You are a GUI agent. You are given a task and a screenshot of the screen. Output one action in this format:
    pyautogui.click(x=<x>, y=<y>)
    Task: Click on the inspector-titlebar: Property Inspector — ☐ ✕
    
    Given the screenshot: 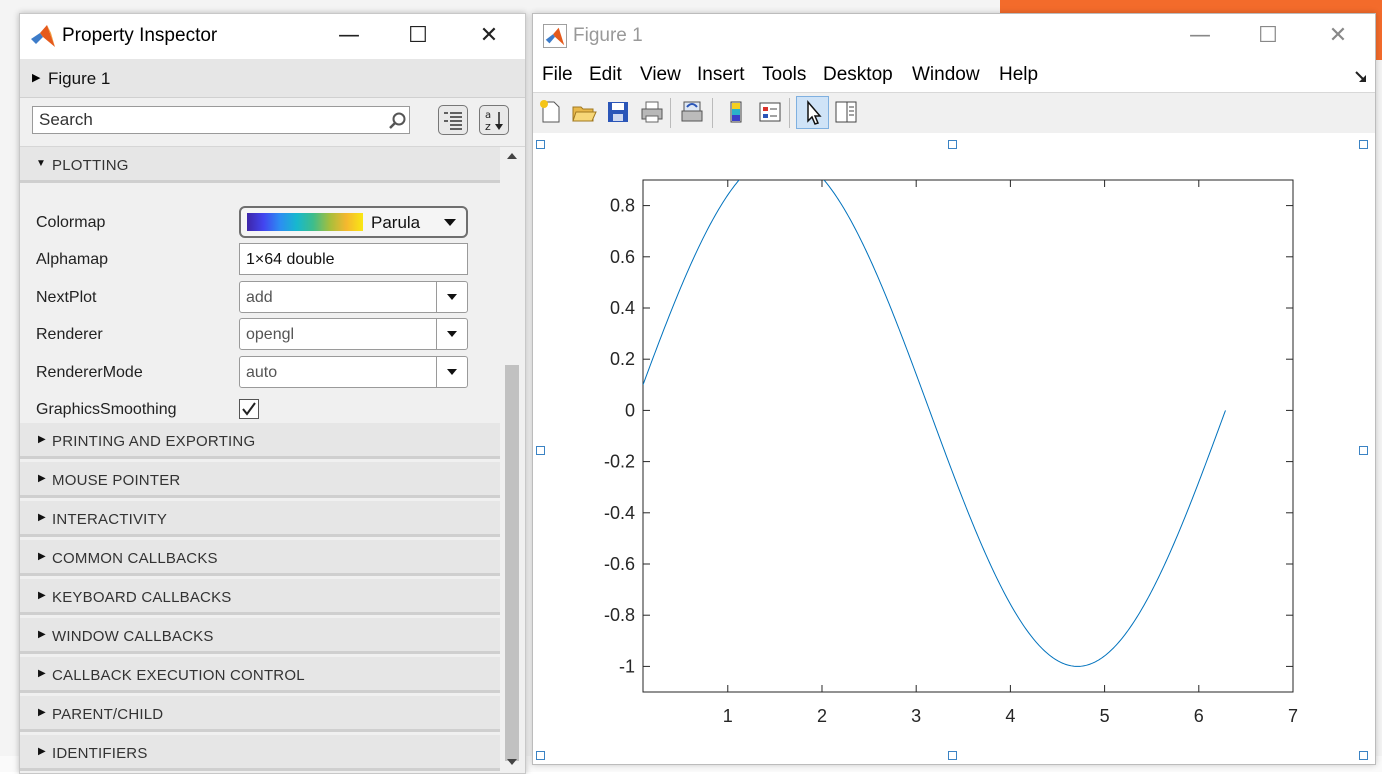 What is the action you would take?
    pyautogui.click(x=272, y=36)
    